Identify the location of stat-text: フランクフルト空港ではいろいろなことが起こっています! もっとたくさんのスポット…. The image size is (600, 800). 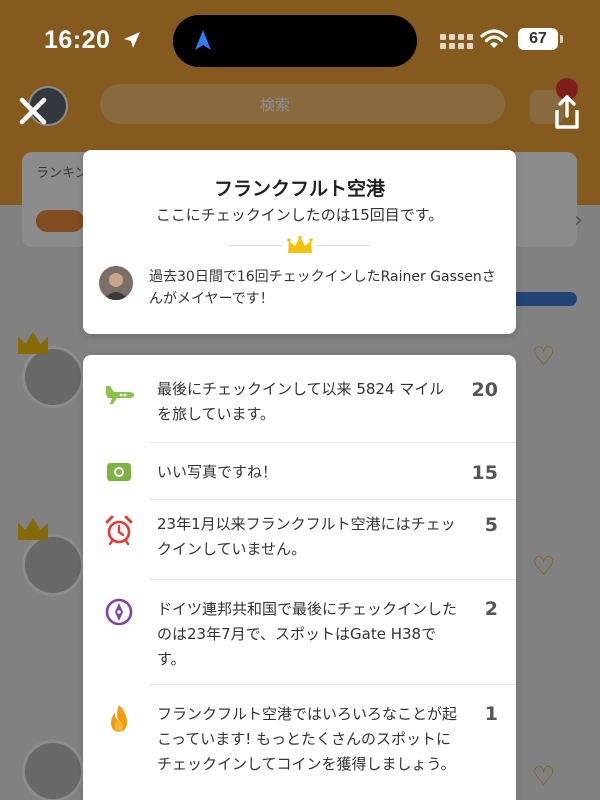
(307, 739).